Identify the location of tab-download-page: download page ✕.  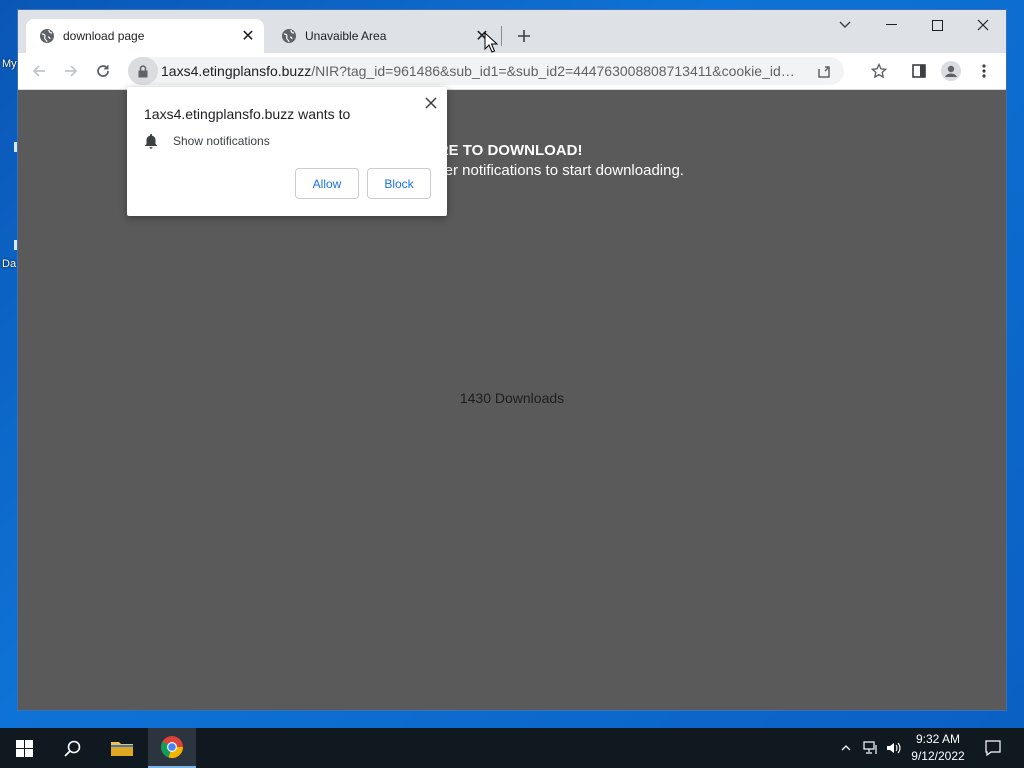
(145, 36).